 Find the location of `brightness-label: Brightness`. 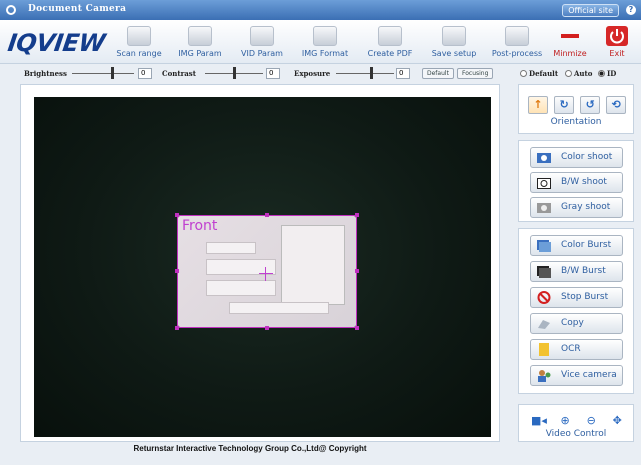

brightness-label: Brightness is located at coordinates (45, 73).